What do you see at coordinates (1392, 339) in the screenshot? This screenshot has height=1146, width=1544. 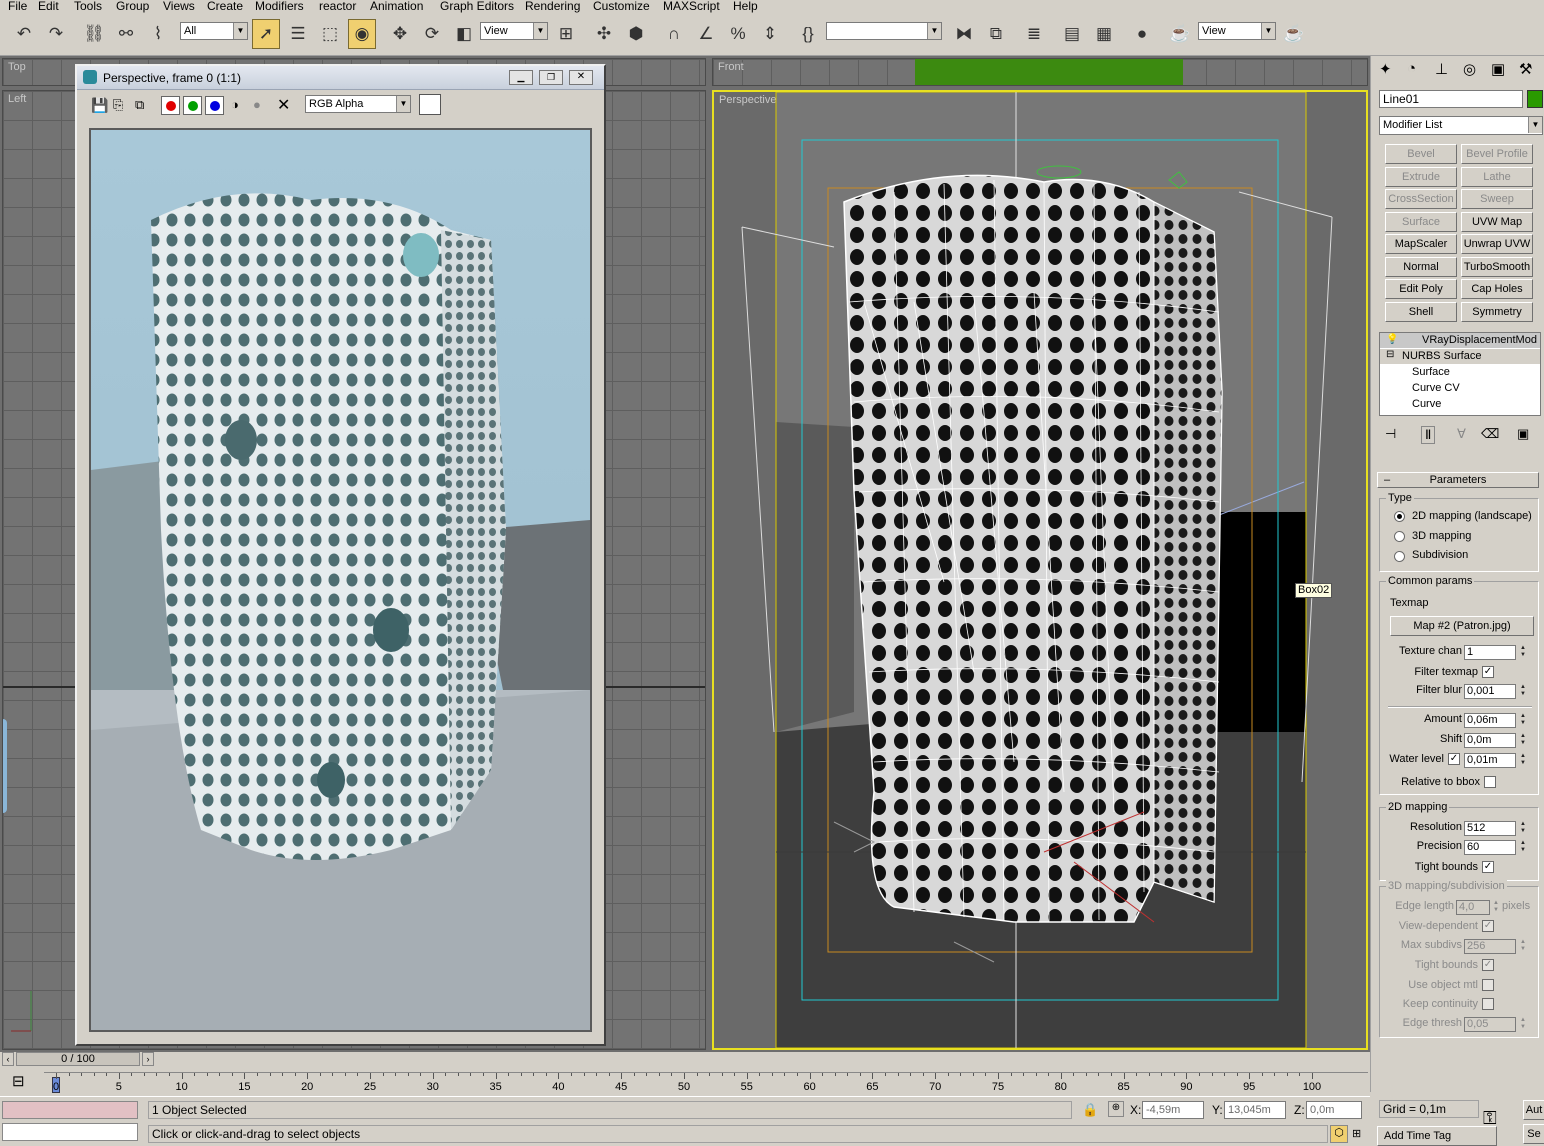 I see `lightbulb-icon: 💡` at bounding box center [1392, 339].